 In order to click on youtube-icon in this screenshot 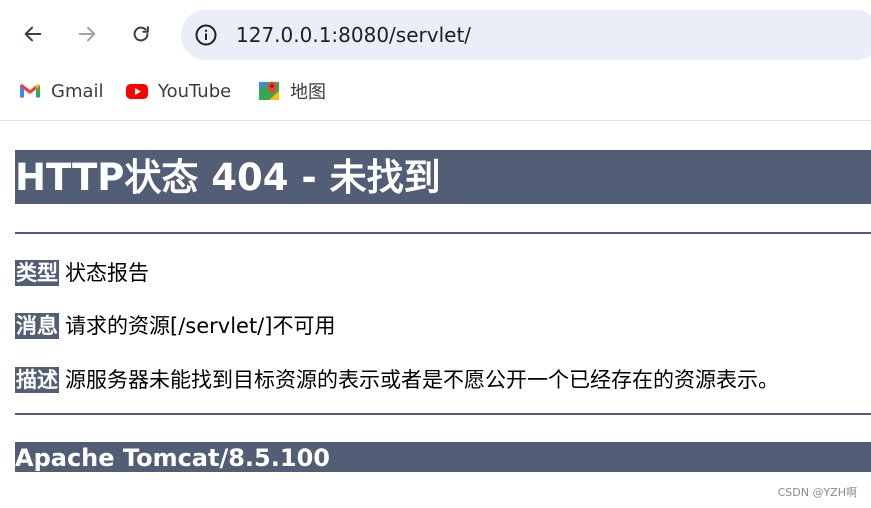, I will do `click(137, 91)`.